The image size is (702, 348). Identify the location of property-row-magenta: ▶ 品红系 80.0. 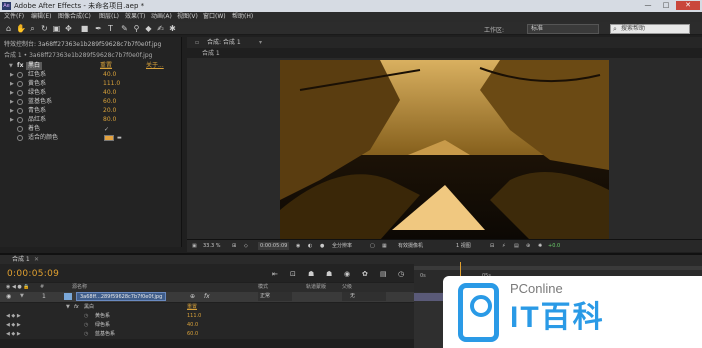
(92, 120).